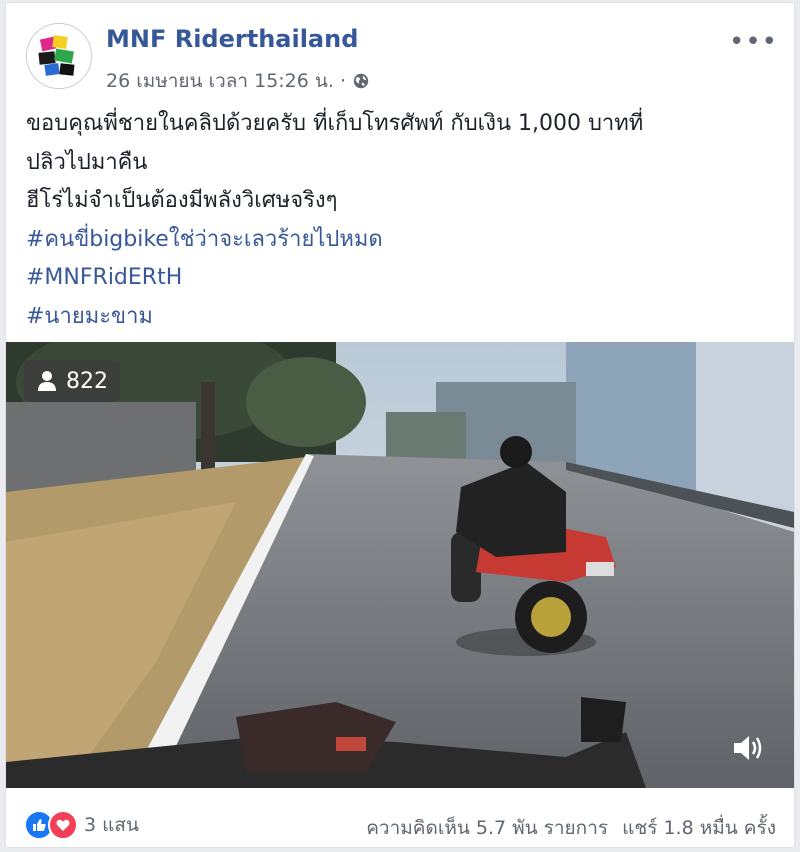  I want to click on page-avatar, so click(59, 56).